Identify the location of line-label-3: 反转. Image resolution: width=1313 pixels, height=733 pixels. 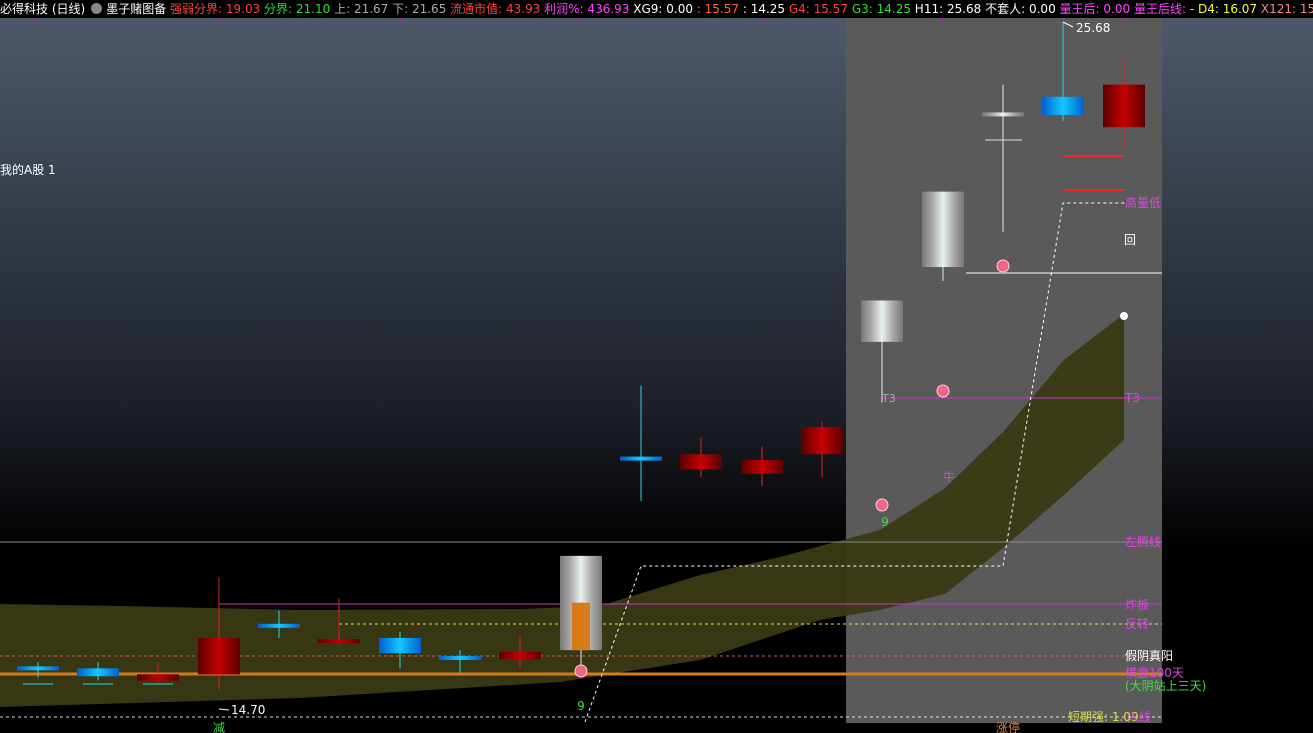
(1137, 623).